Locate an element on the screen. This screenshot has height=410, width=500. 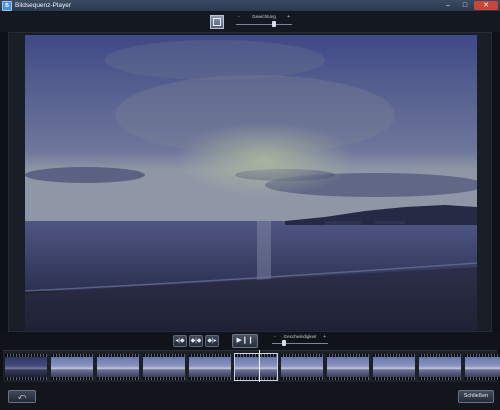
weighting-slider: Gewichtung - + is located at coordinates (264, 22).